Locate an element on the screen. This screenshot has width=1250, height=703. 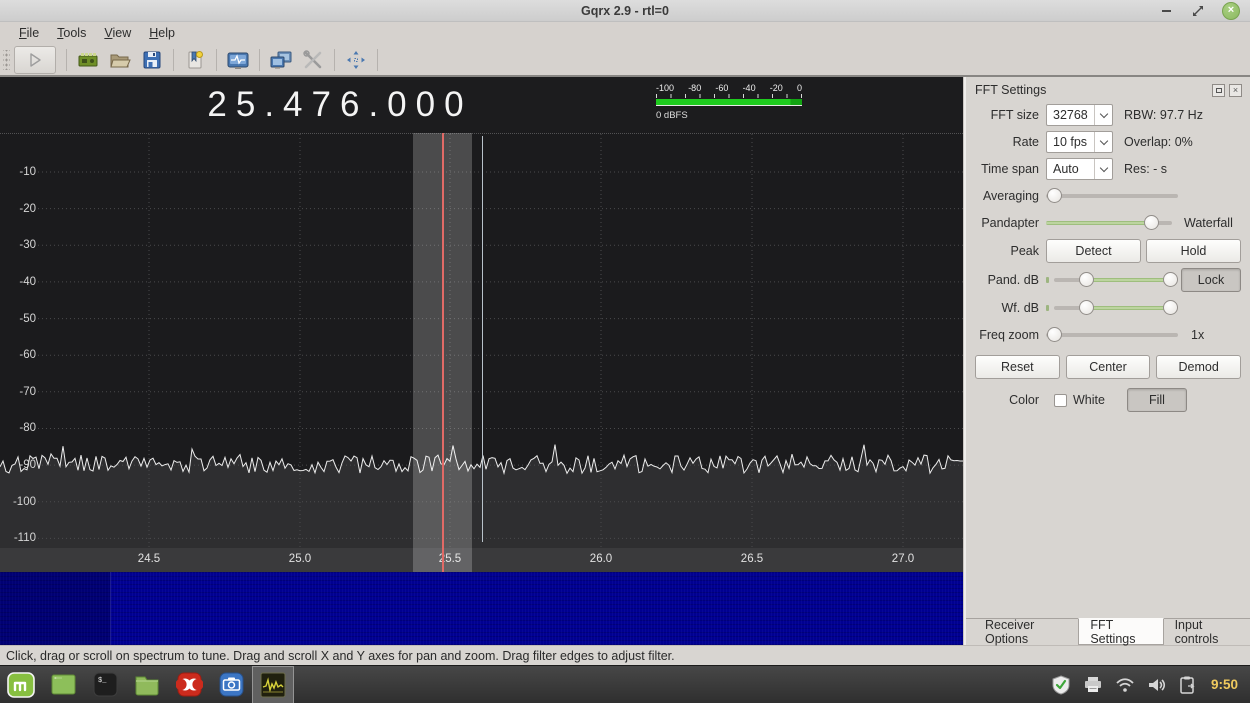
remote-control-button is located at coordinates (281, 60).